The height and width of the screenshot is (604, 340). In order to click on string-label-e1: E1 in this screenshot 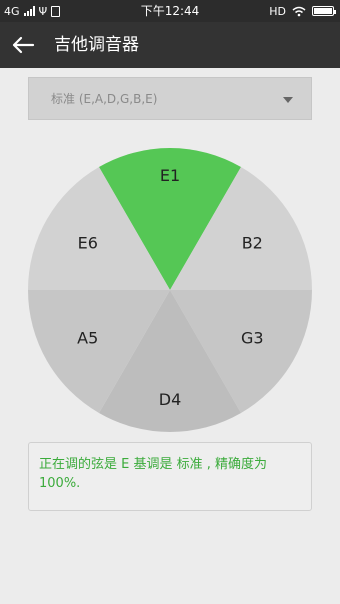, I will do `click(170, 175)`.